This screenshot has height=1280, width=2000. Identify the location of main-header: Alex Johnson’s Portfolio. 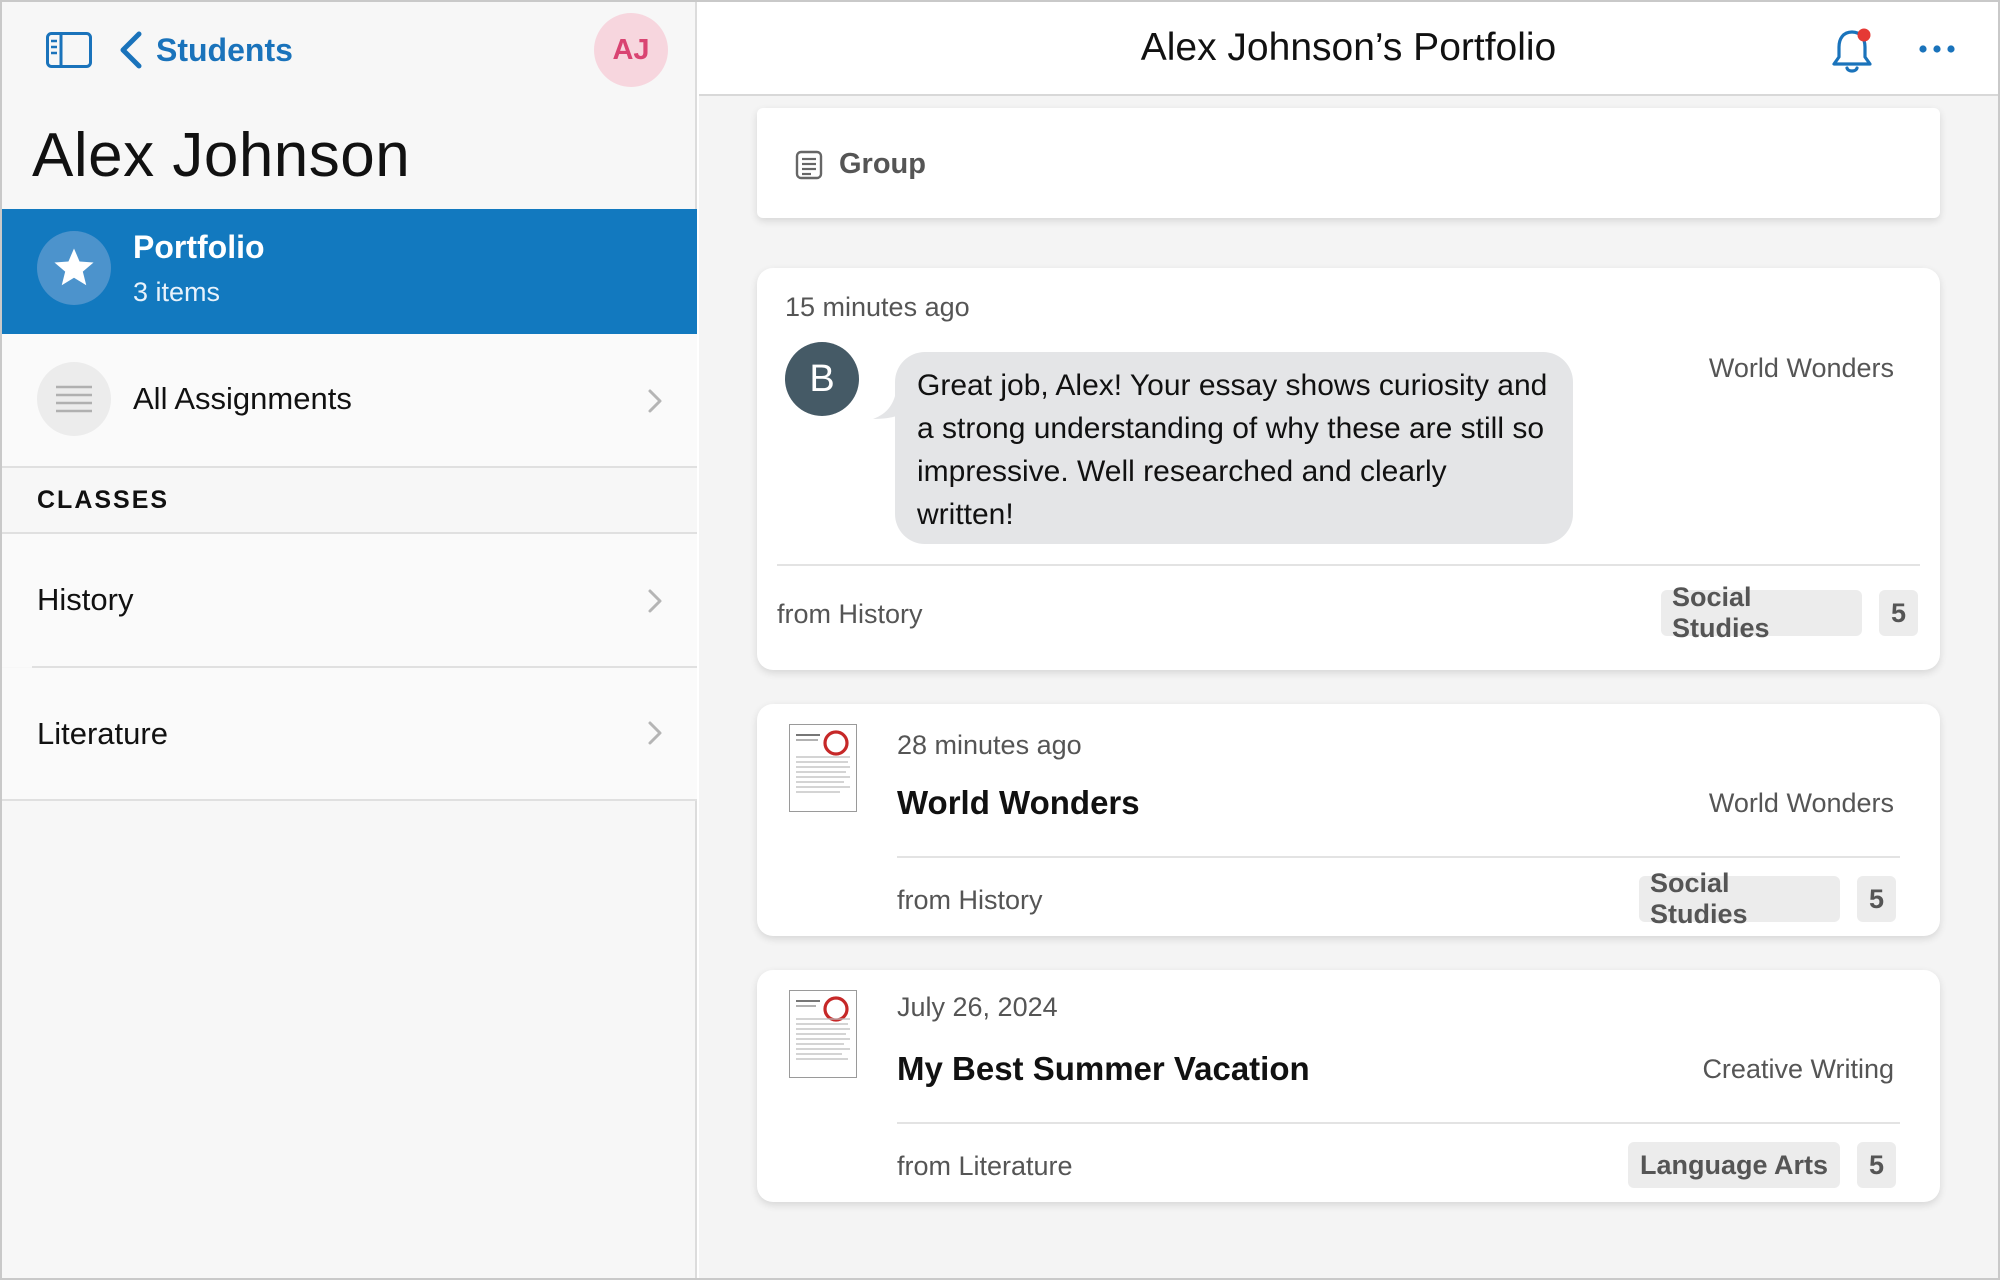
(1348, 49).